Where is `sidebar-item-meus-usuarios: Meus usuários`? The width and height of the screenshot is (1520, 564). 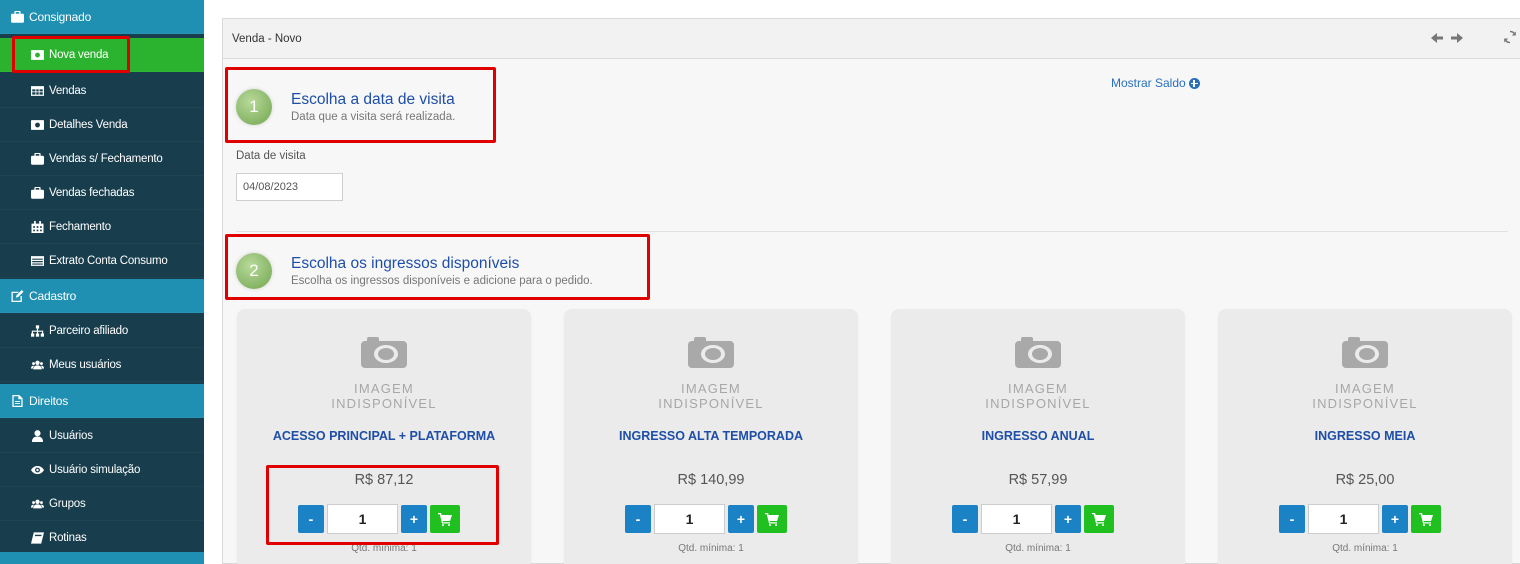 sidebar-item-meus-usuarios: Meus usuários is located at coordinates (102, 365).